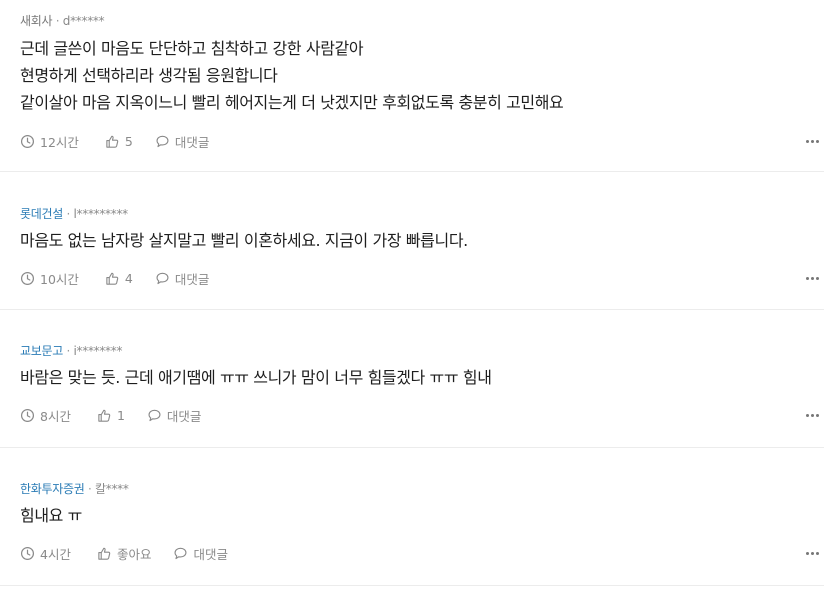 This screenshot has width=838, height=589. What do you see at coordinates (59, 279) in the screenshot?
I see `time-label: 10시간` at bounding box center [59, 279].